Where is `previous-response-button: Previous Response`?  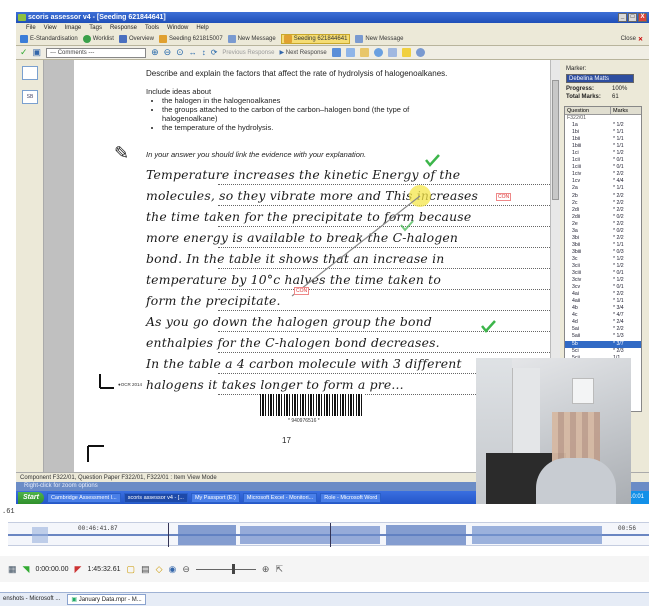
previous-response-button: Previous Response is located at coordinates (248, 53).